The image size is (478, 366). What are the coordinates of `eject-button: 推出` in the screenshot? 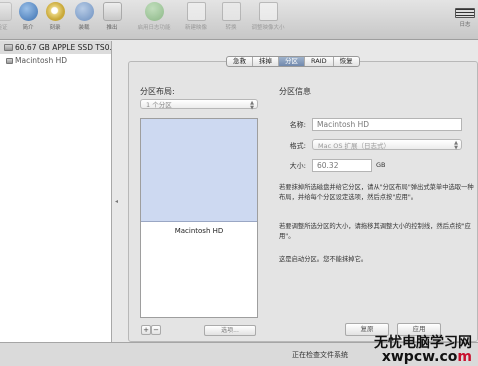 It's located at (112, 16).